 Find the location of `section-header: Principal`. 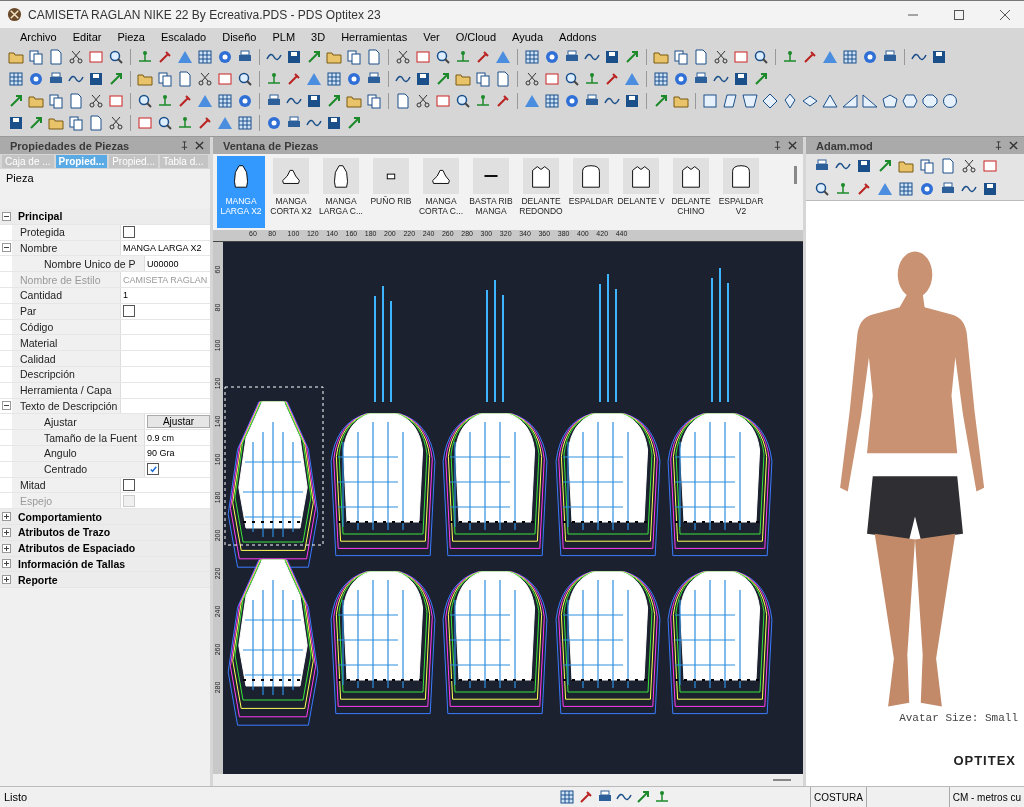

section-header: Principal is located at coordinates (37, 216).